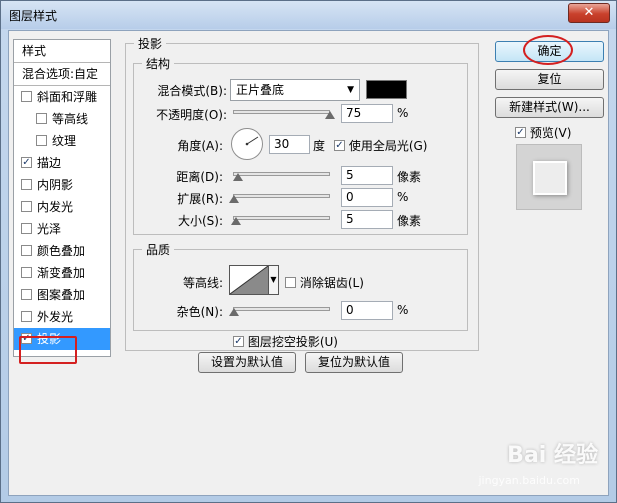 This screenshot has height=503, width=617. What do you see at coordinates (274, 280) in the screenshot?
I see `contour-dropdown: ▼` at bounding box center [274, 280].